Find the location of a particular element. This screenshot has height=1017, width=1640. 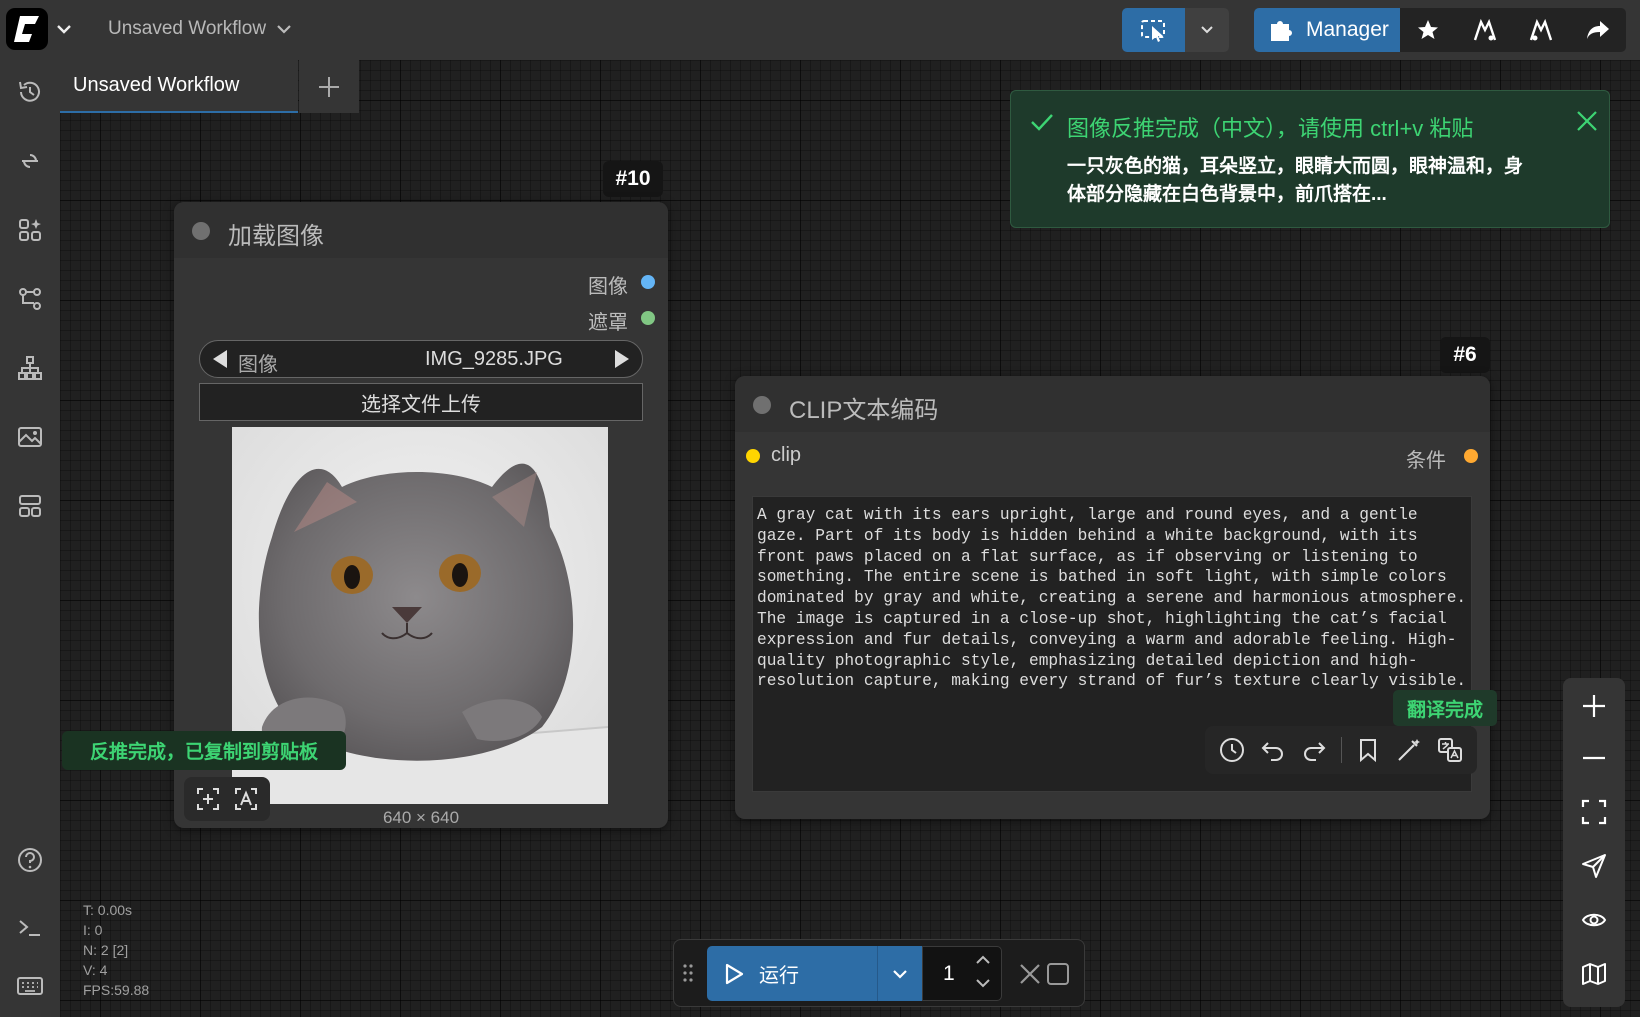

model-library-icon is located at coordinates (30, 299).